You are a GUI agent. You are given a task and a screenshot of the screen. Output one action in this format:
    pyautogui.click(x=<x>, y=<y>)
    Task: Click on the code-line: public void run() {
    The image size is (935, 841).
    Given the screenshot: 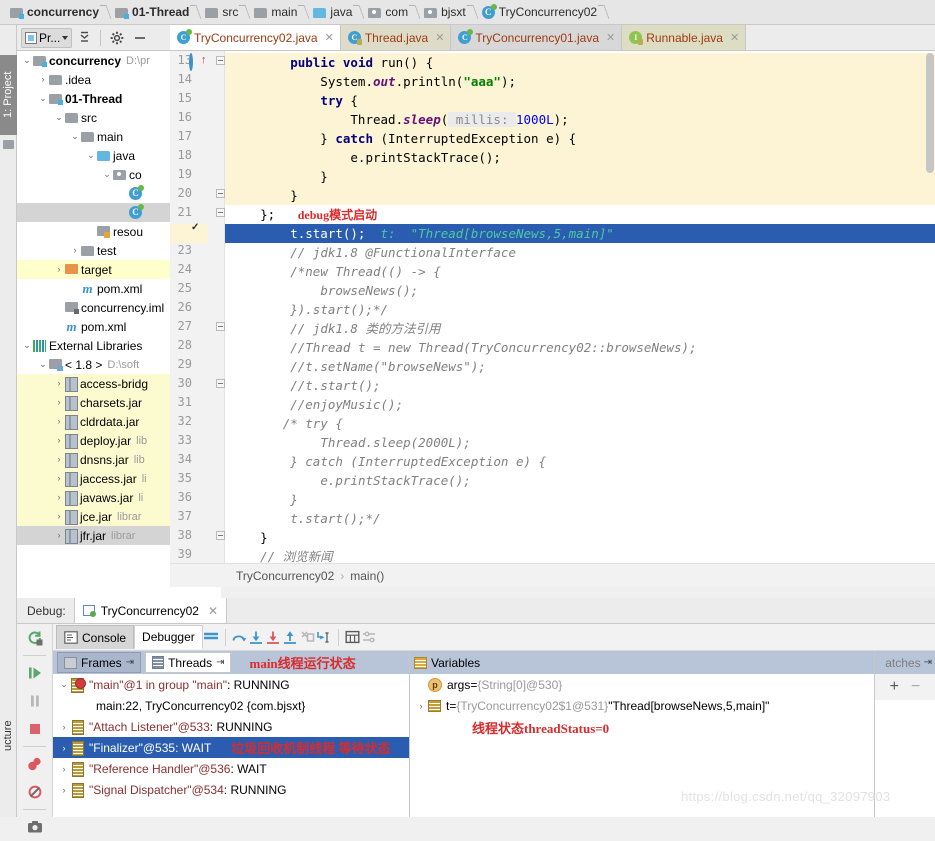 What is the action you would take?
    pyautogui.click(x=580, y=62)
    